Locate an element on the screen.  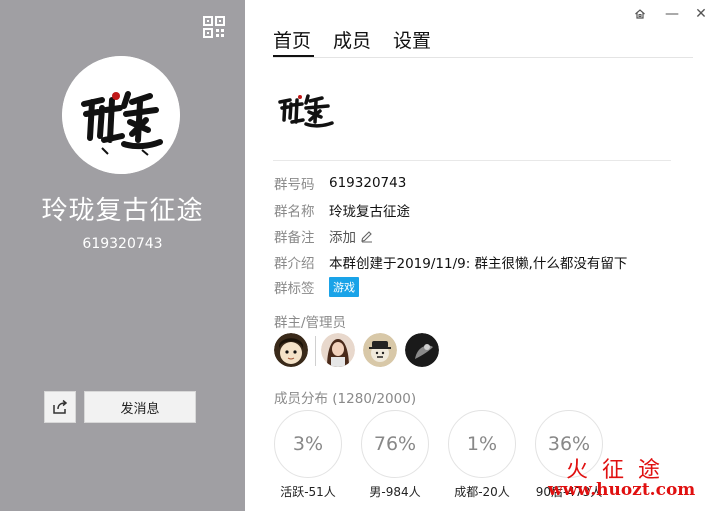
group-tags-key: 群标签 is located at coordinates (294, 289).